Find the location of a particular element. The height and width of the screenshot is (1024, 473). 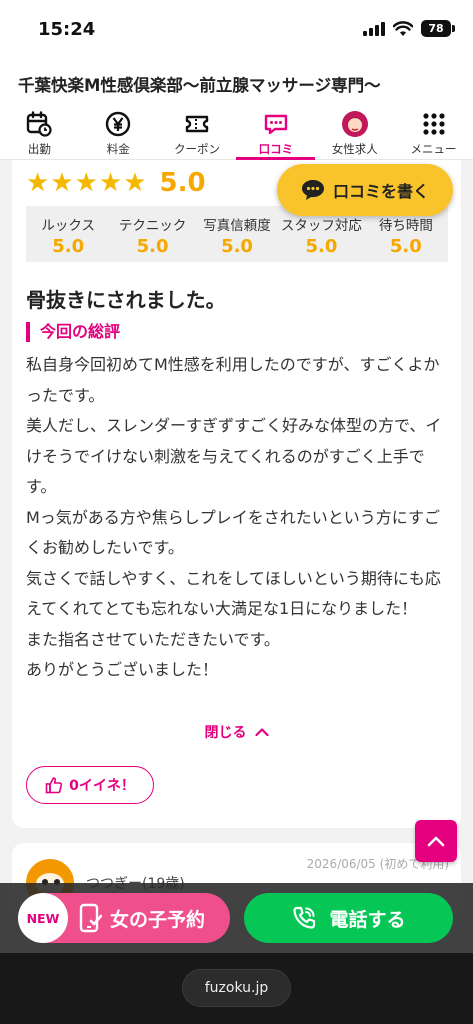

nav-label: 料金 is located at coordinates (118, 149).